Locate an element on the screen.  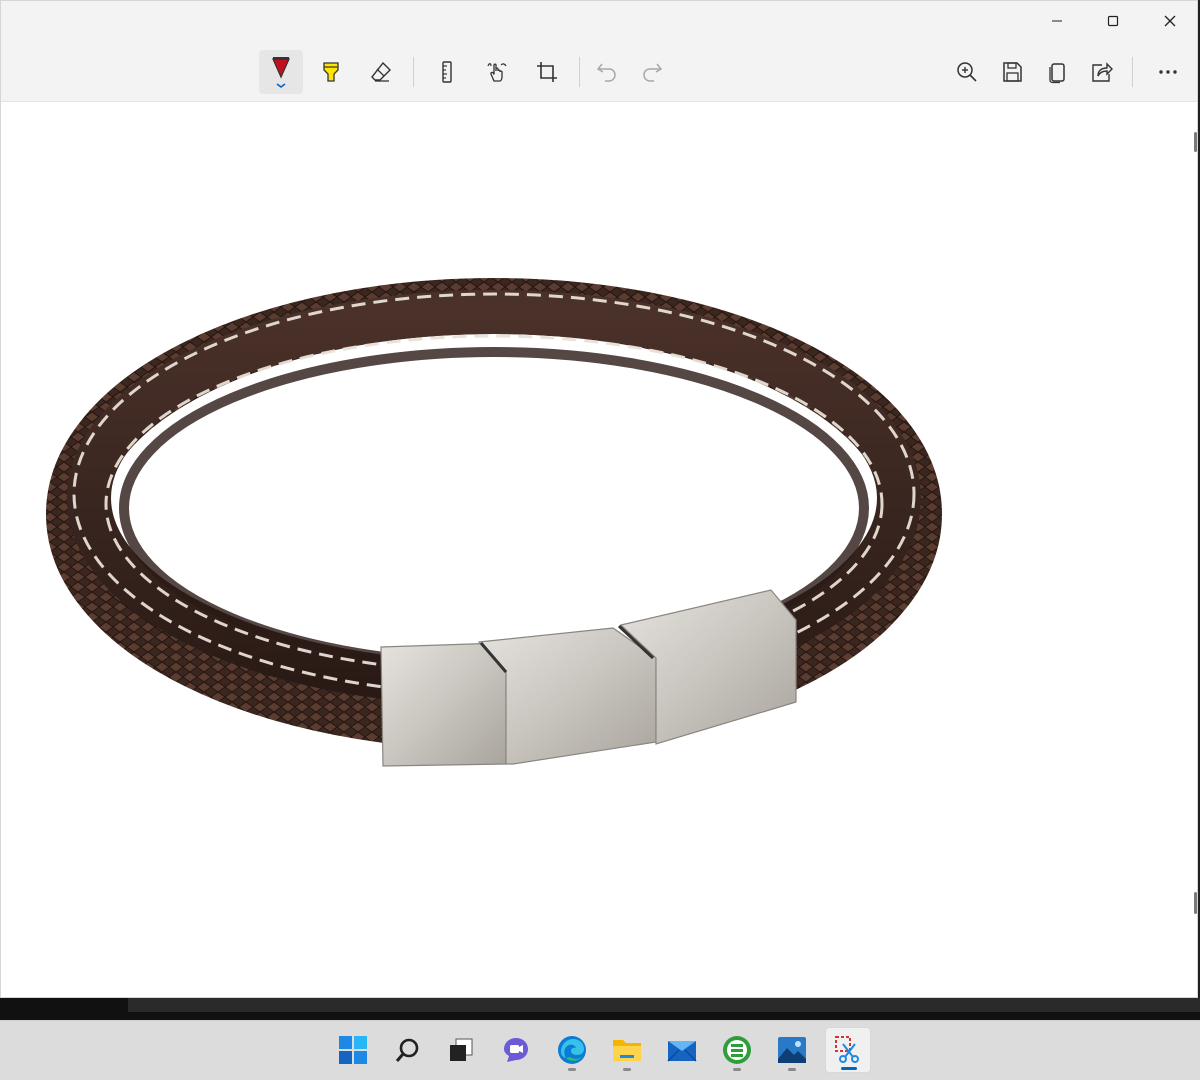
vertical-scroll-thumb is located at coordinates (1195, 142).